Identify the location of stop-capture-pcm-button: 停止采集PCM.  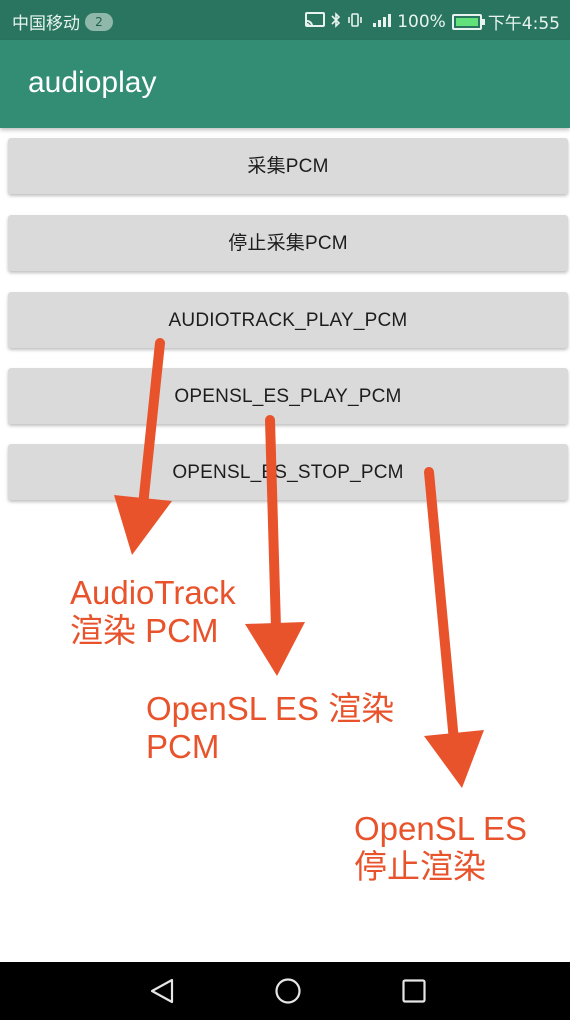
(288, 243).